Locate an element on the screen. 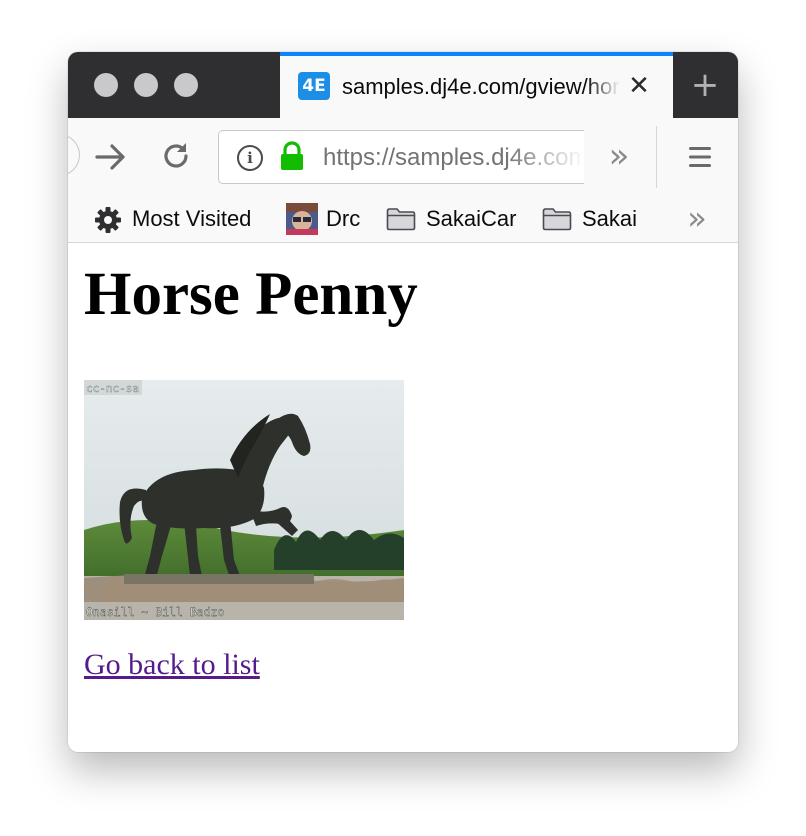  active-tab: 4E samples.dj4e.com/gview/horse ✕ is located at coordinates (476, 85).